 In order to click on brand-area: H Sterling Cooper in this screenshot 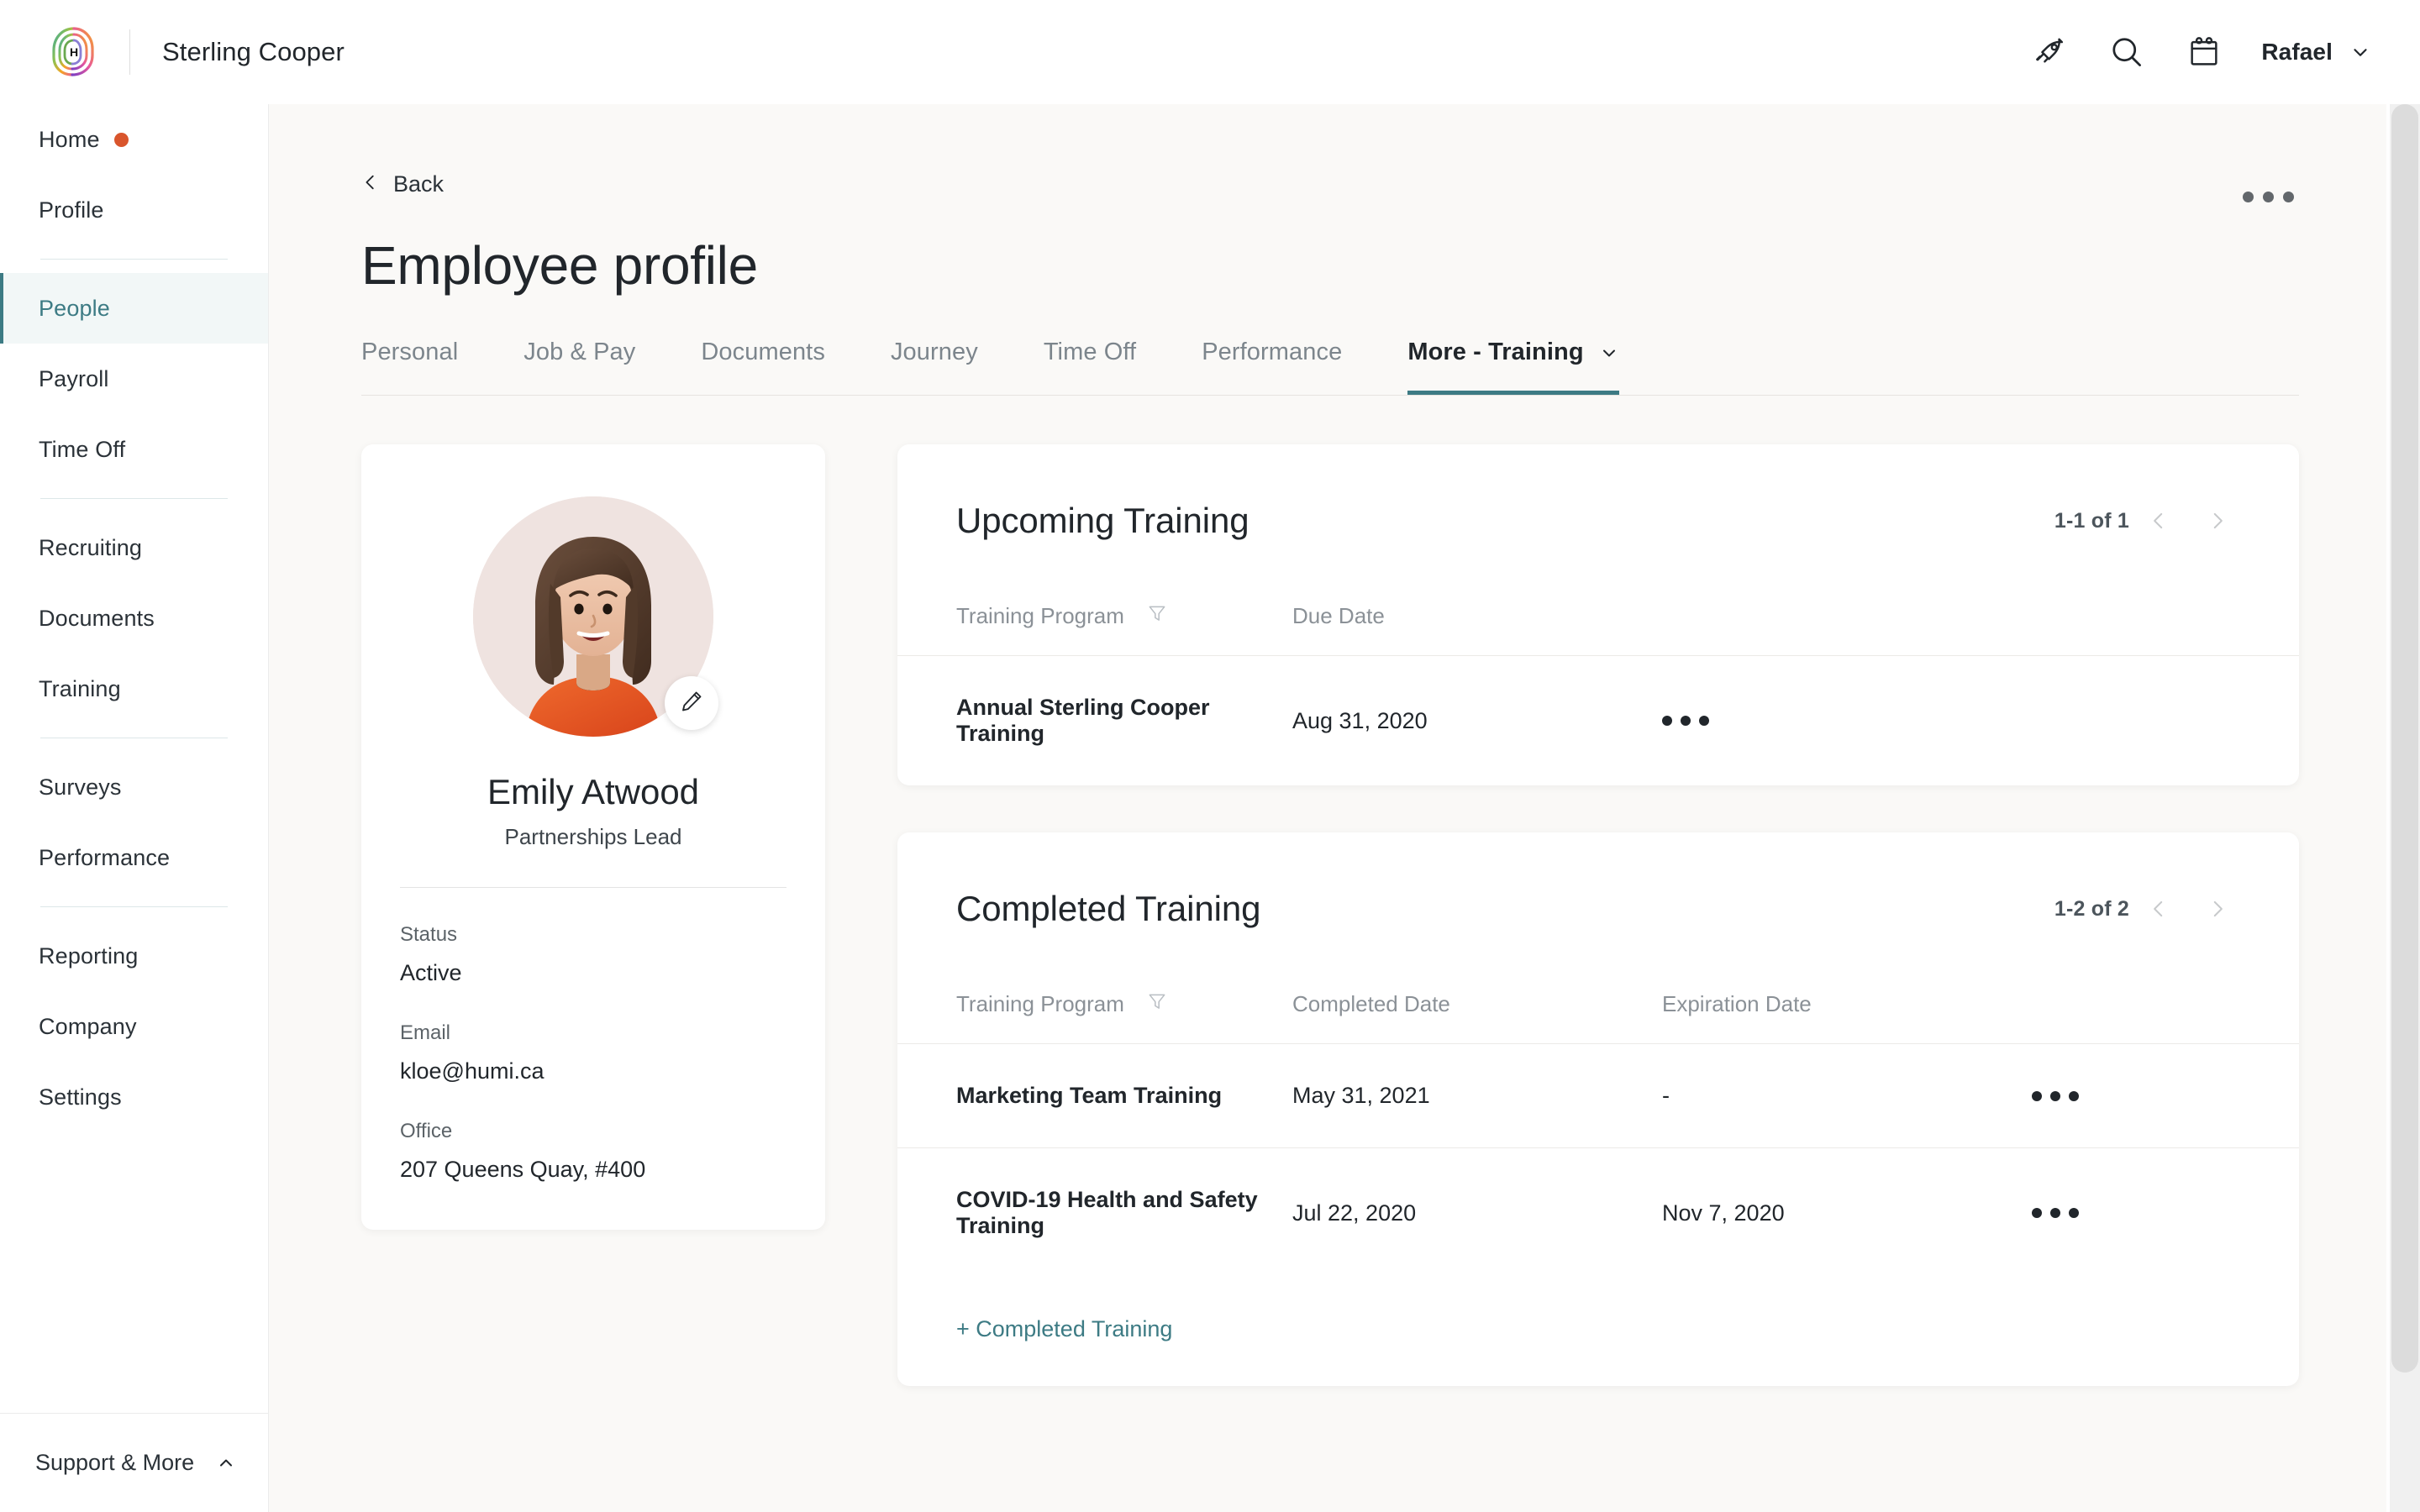, I will do `click(172, 52)`.